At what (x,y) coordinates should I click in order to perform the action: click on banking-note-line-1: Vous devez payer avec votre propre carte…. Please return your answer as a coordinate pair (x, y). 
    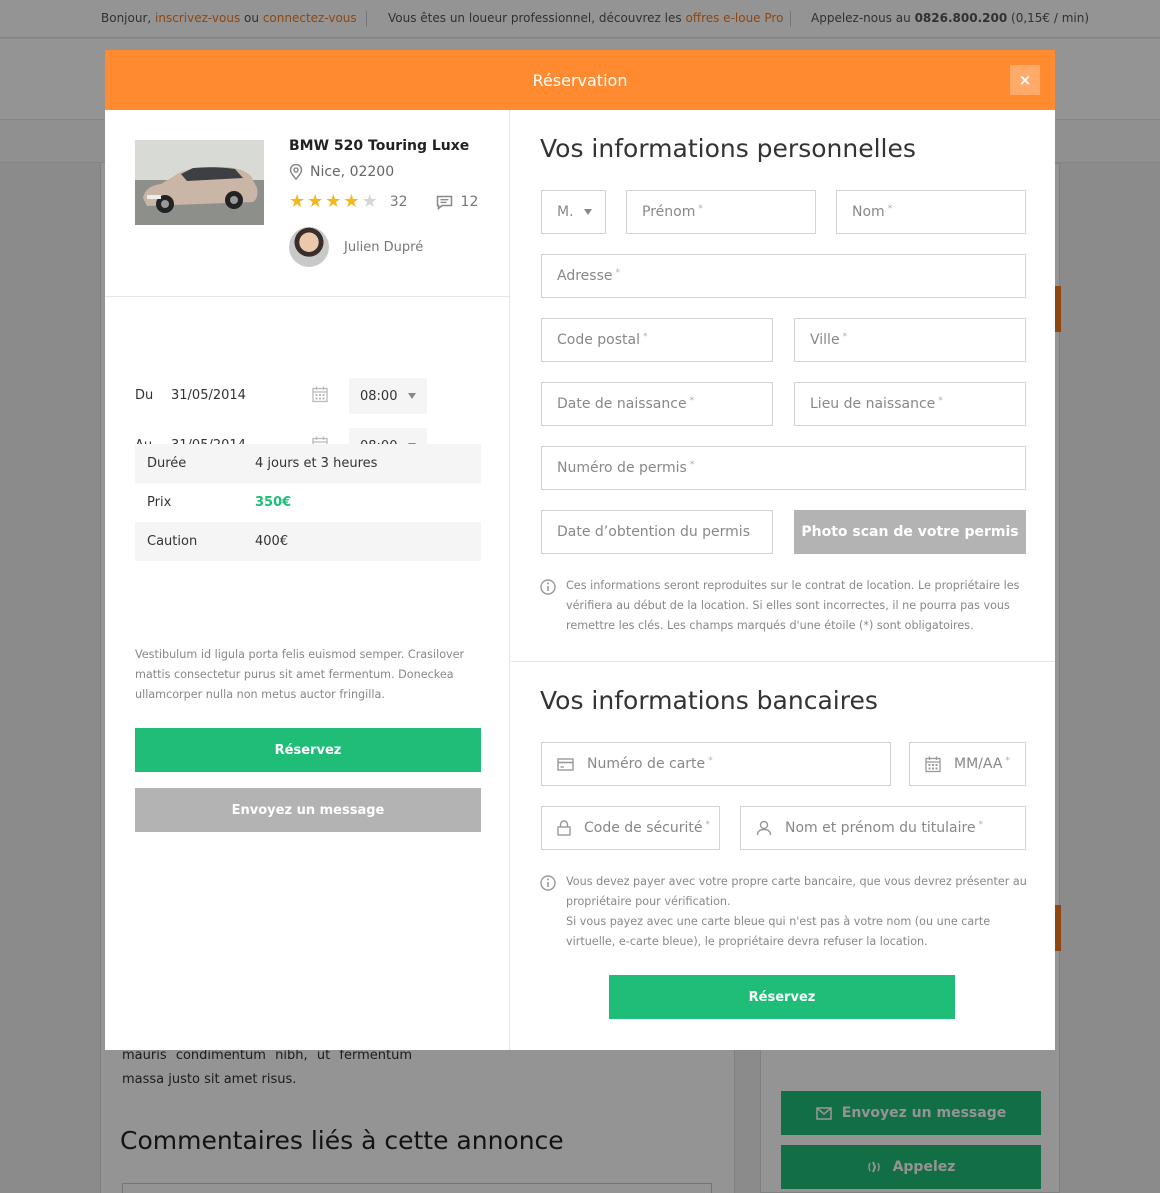
    Looking at the image, I should click on (796, 891).